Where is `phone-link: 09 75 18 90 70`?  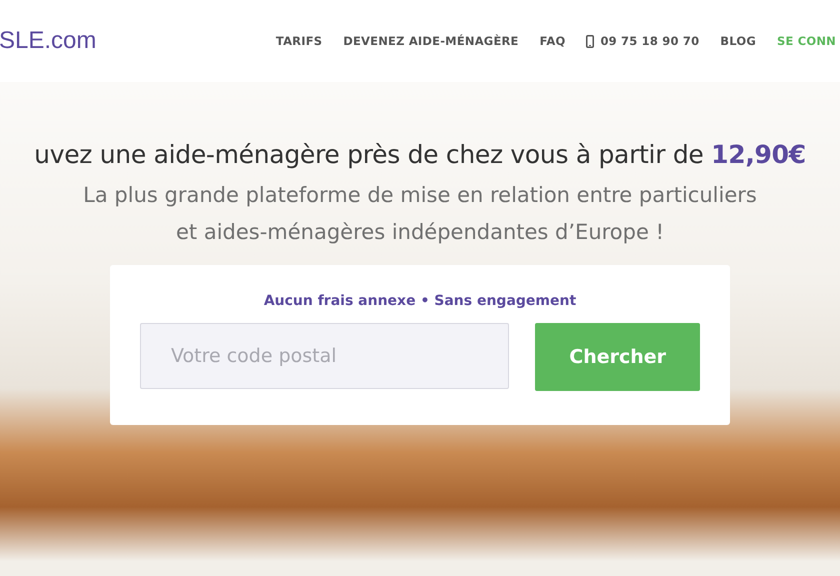 phone-link: 09 75 18 90 70 is located at coordinates (643, 41).